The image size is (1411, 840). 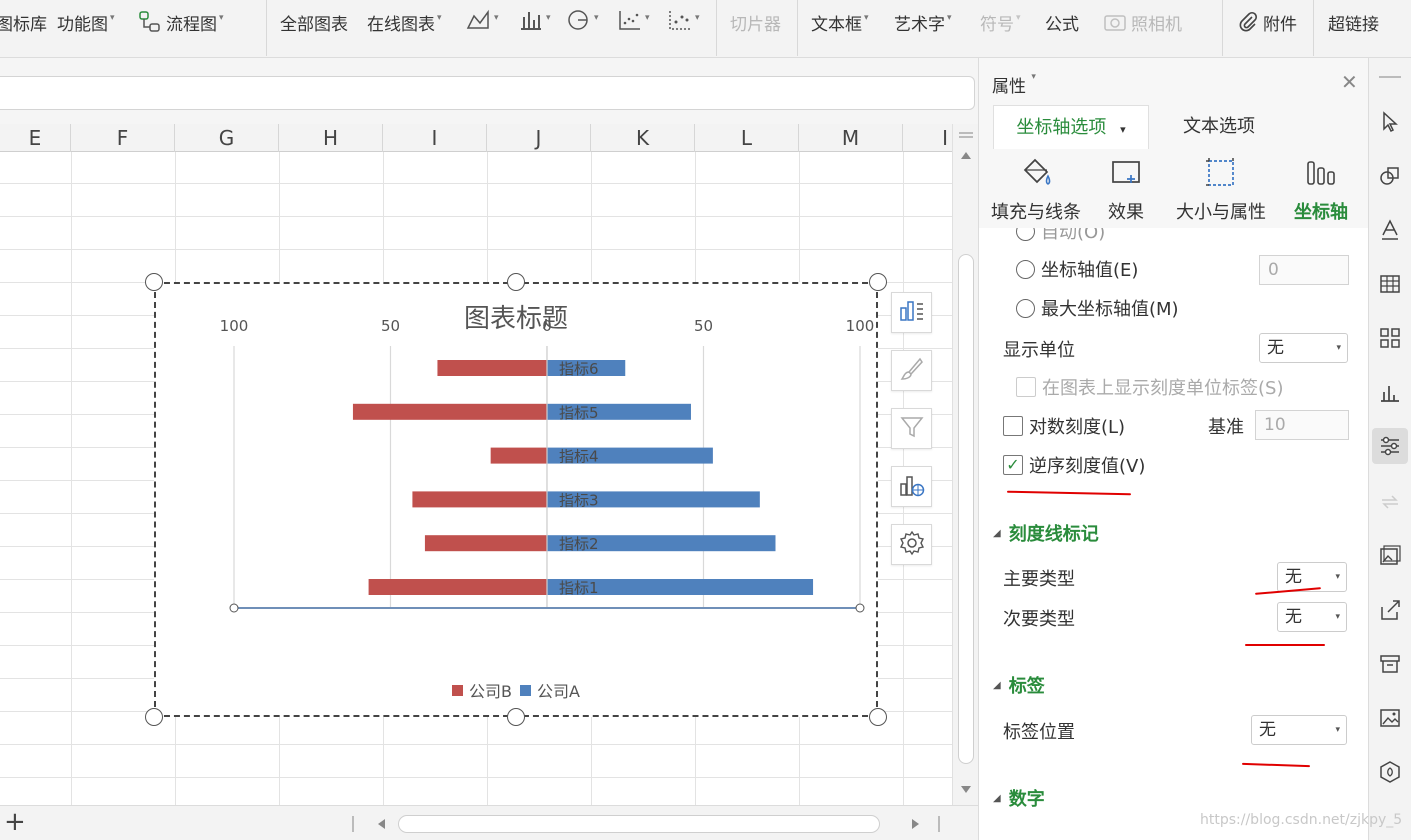 I want to click on column-header: H, so click(x=331, y=138).